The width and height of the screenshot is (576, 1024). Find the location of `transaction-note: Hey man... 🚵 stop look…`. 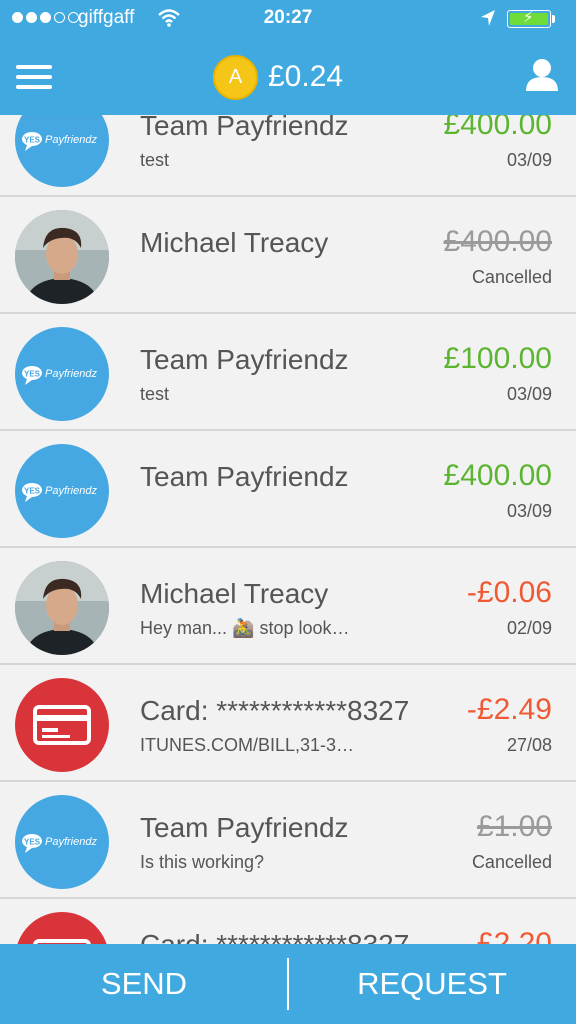

transaction-note: Hey man... 🚵 stop look… is located at coordinates (245, 628).